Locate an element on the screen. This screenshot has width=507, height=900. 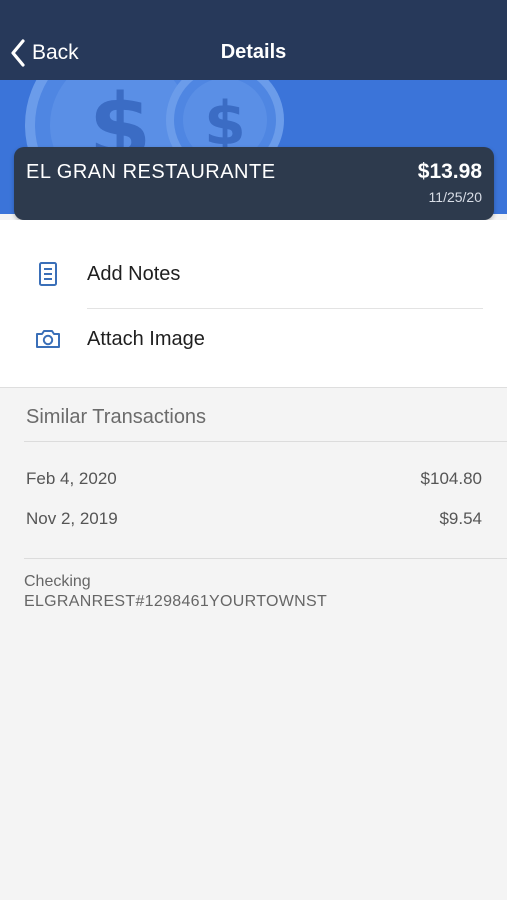
notes-icon is located at coordinates (48, 274).